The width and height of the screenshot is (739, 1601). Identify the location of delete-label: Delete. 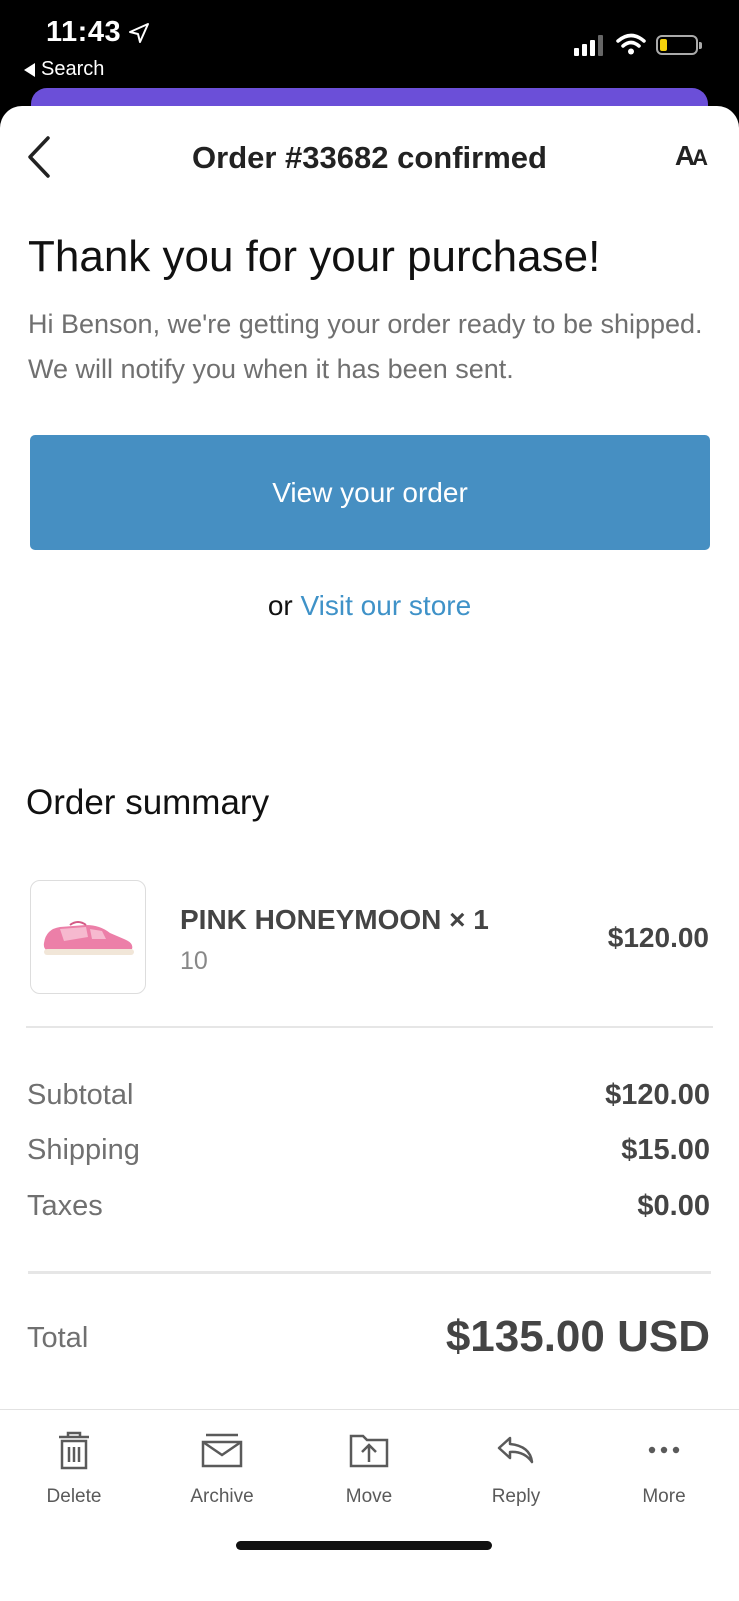
(74, 1496).